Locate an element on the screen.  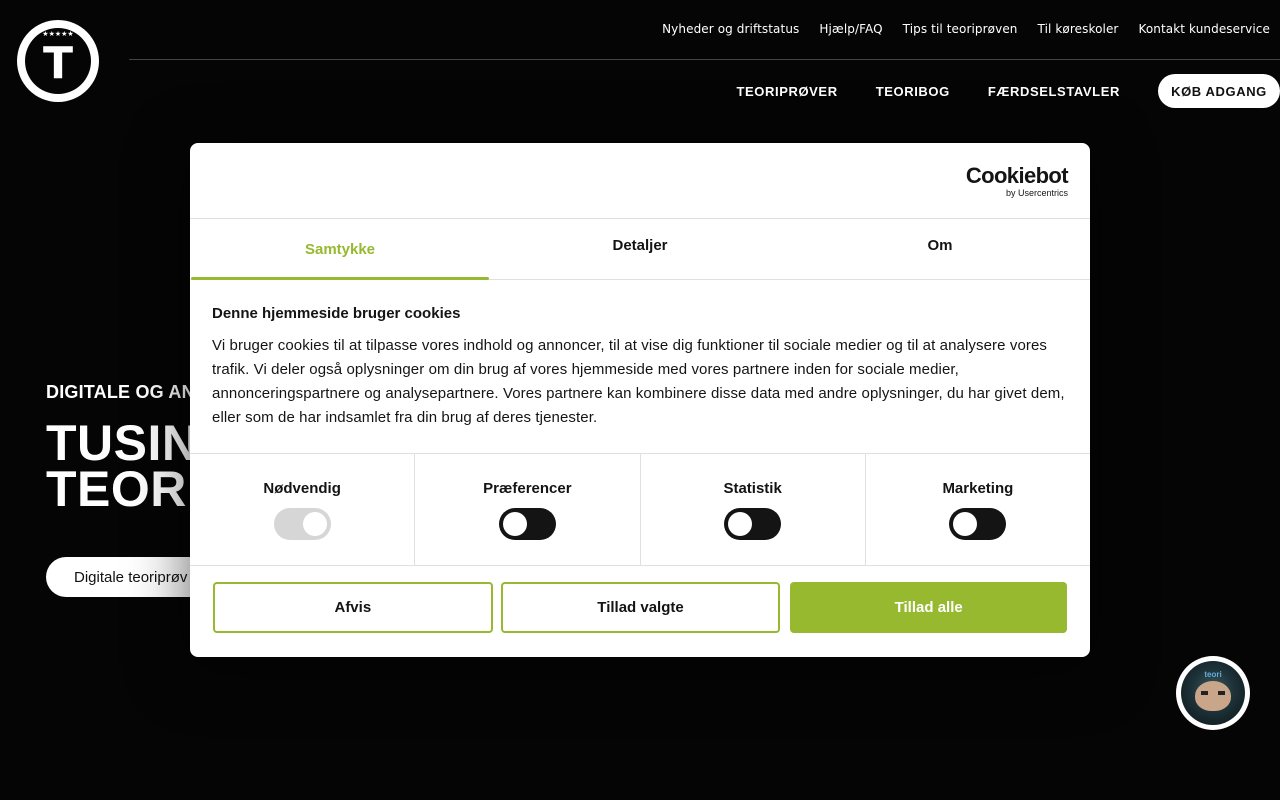
avatar-eyes is located at coordinates (1213, 693).